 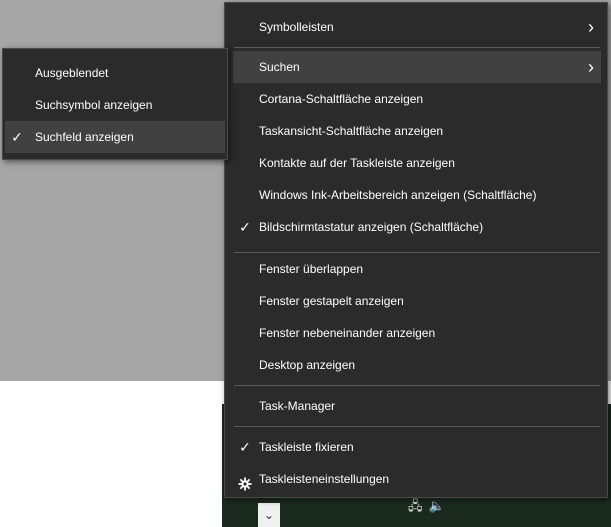 What do you see at coordinates (417, 27) in the screenshot?
I see `menu-item-symbolleisten: Symbolleisten ›` at bounding box center [417, 27].